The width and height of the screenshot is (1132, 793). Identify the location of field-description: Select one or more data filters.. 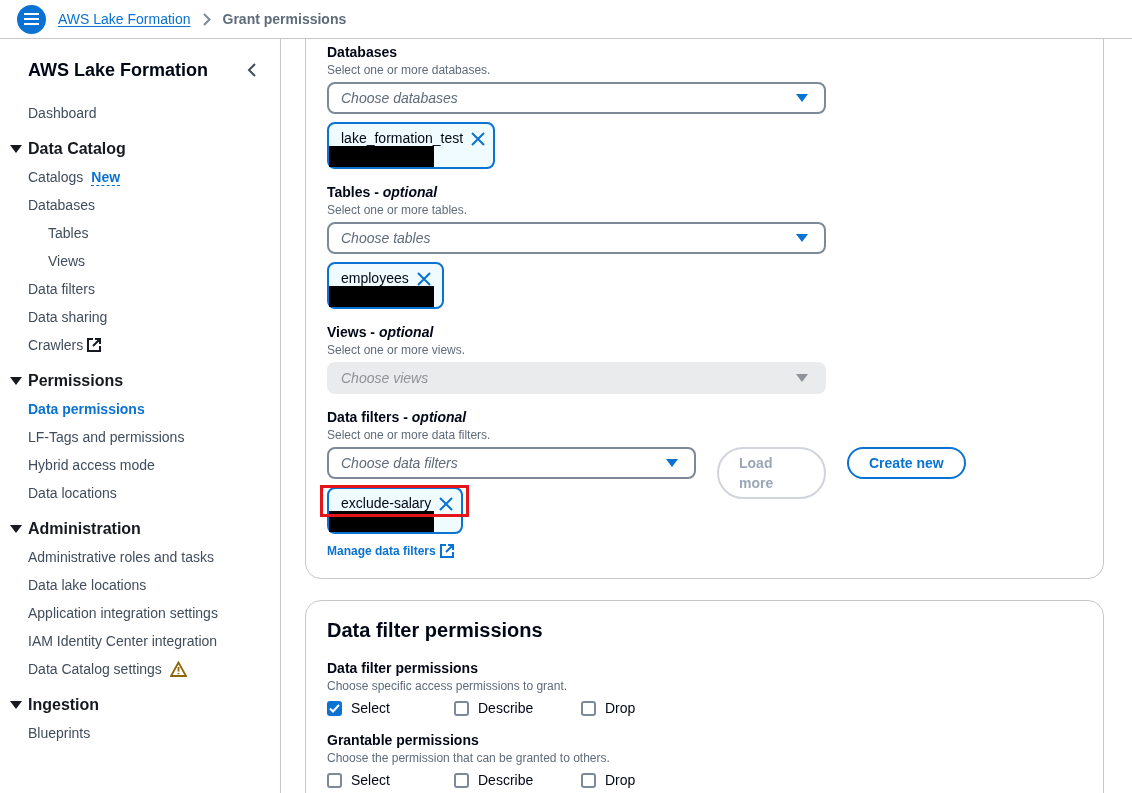
(409, 435).